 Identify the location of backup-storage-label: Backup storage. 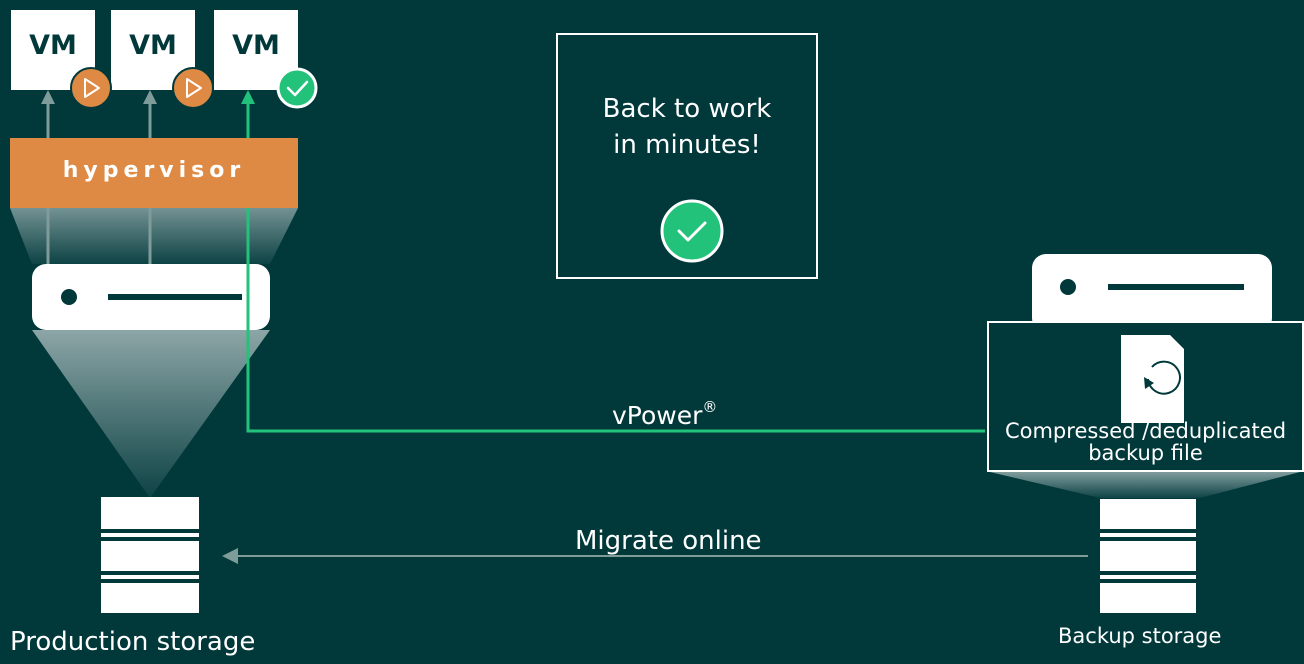
(1140, 636).